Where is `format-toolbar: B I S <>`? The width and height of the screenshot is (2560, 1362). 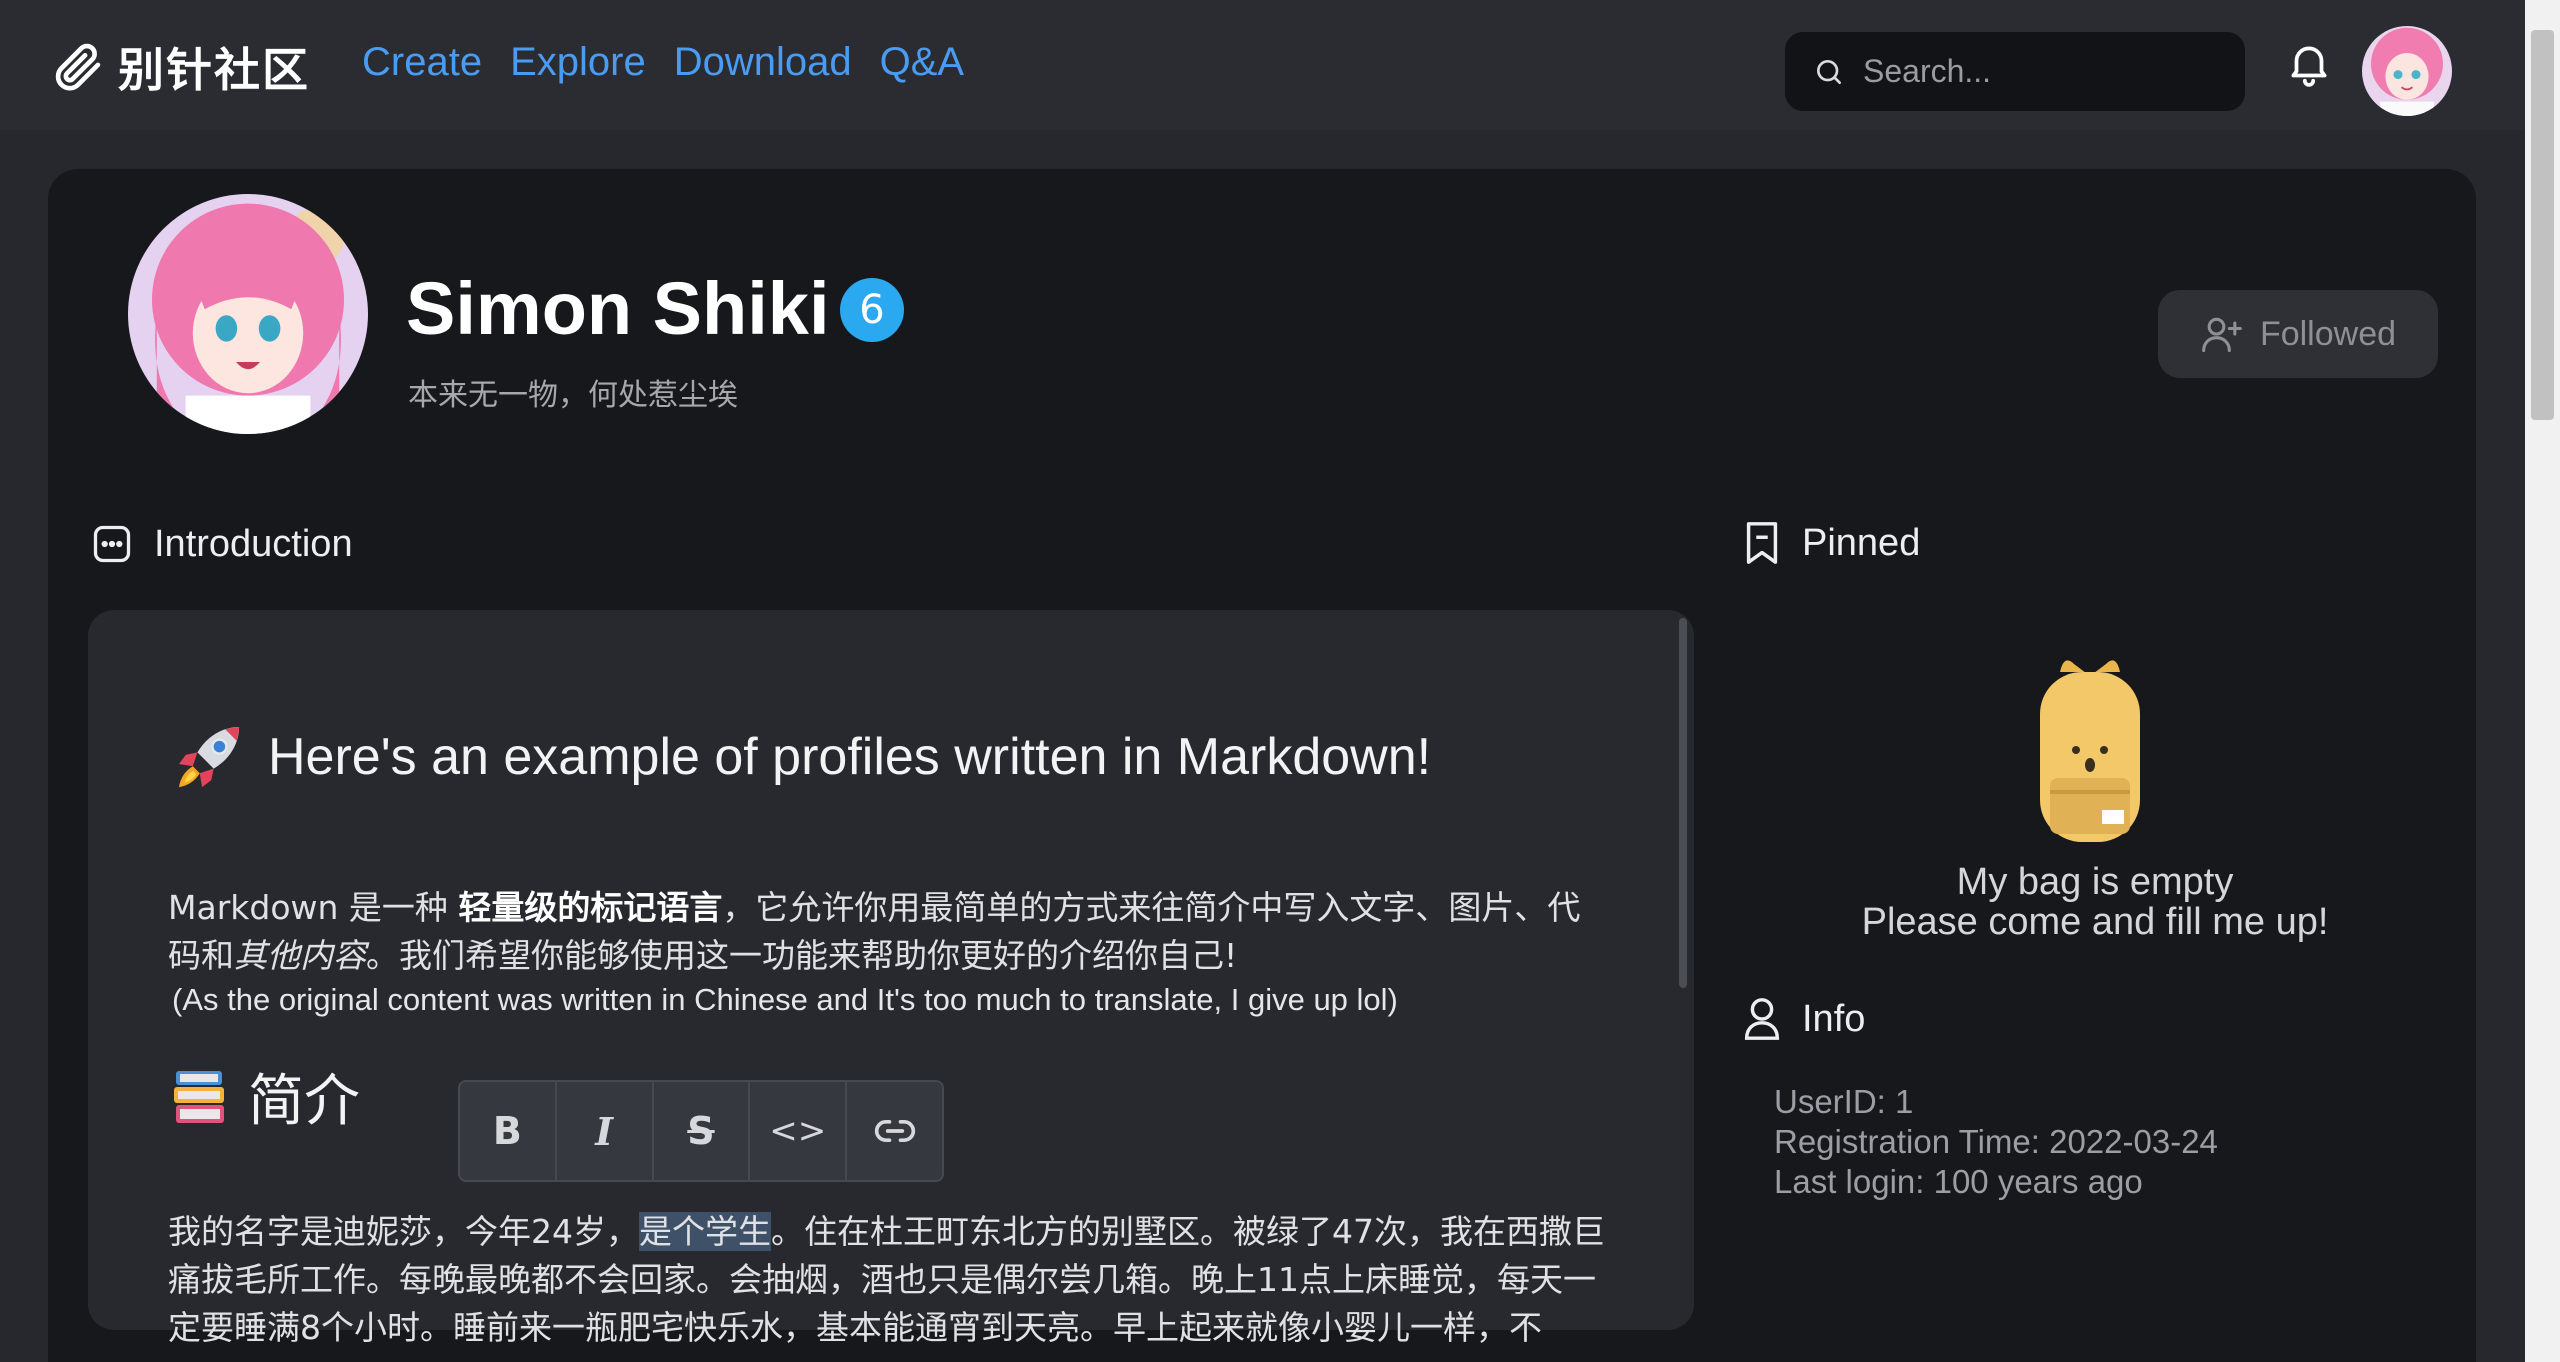 format-toolbar: B I S <> is located at coordinates (701, 1131).